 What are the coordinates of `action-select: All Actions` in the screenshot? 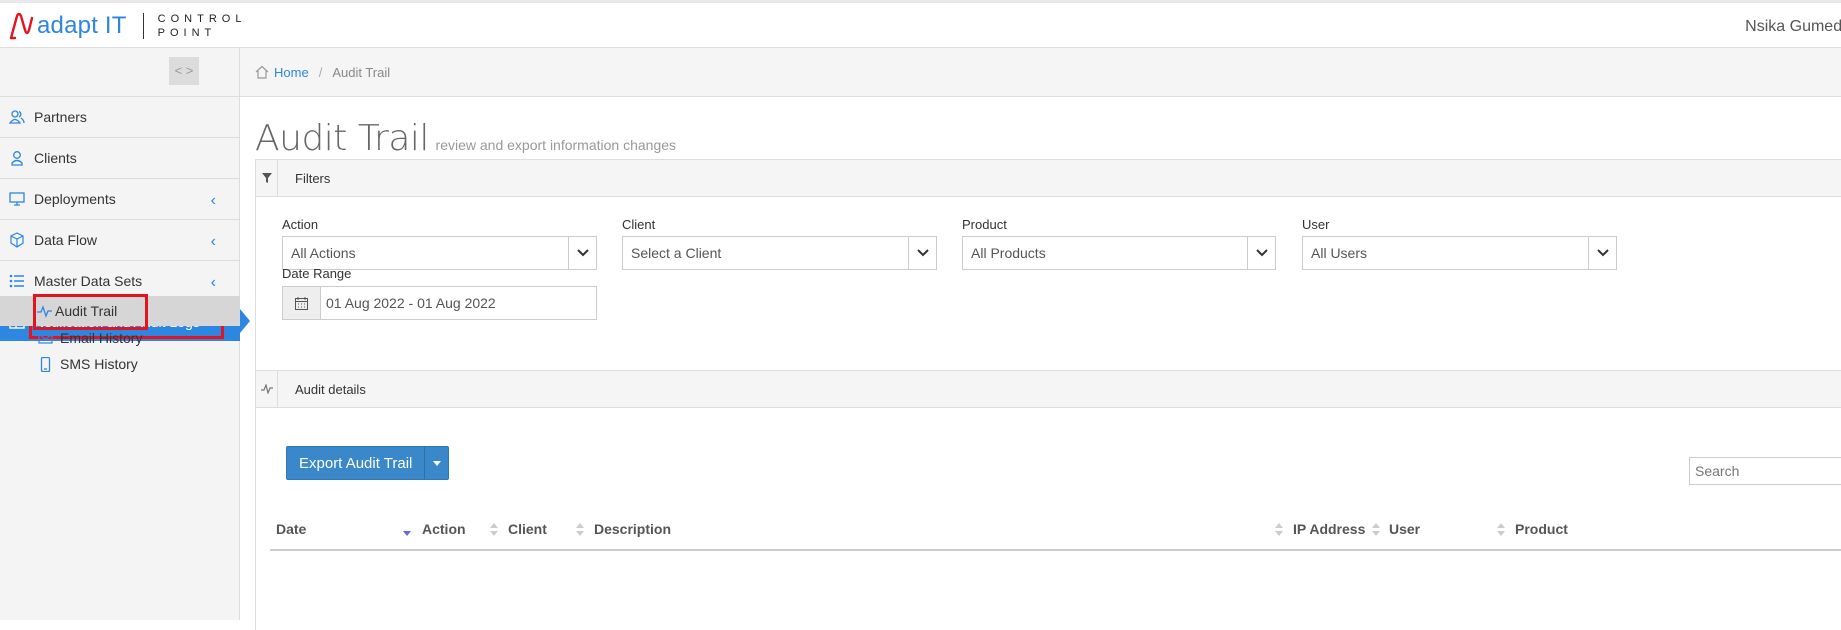 It's located at (439, 253).